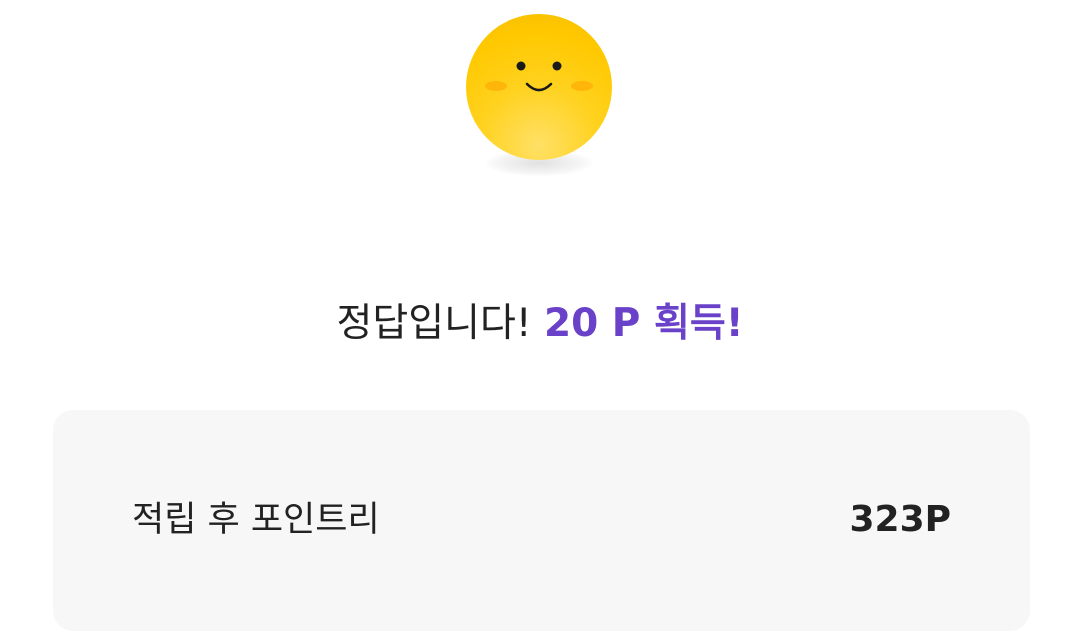 This screenshot has width=1080, height=638. What do you see at coordinates (539, 76) in the screenshot?
I see `smiley-features` at bounding box center [539, 76].